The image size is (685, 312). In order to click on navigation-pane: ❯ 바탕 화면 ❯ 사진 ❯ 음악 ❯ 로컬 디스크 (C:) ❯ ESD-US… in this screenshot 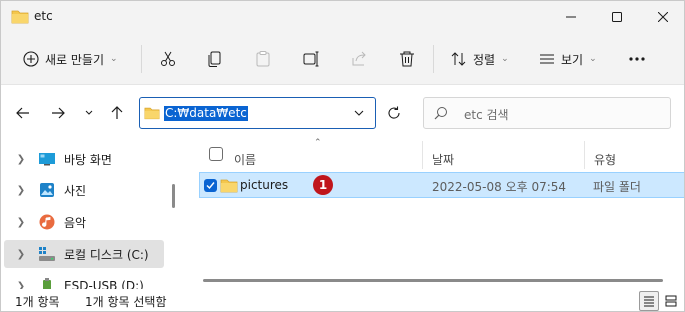, I will do `click(83, 217)`.